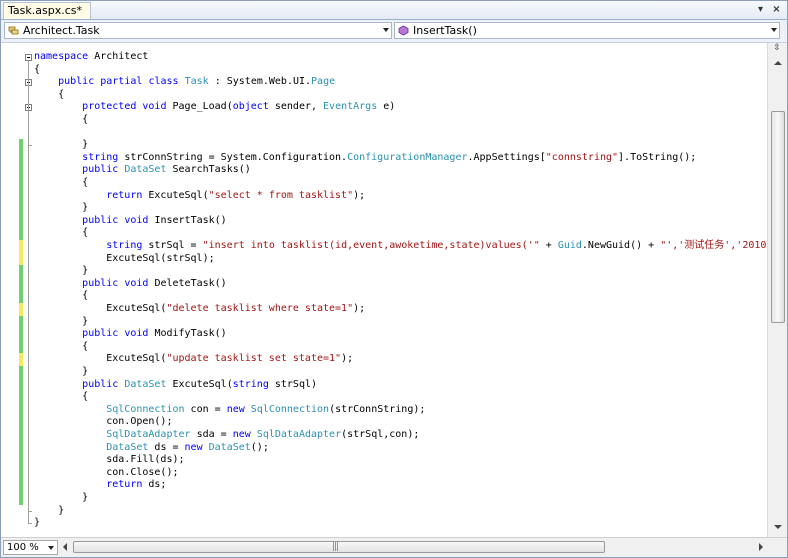 The height and width of the screenshot is (558, 788). I want to click on vertical-scroll-thumb, so click(778, 217).